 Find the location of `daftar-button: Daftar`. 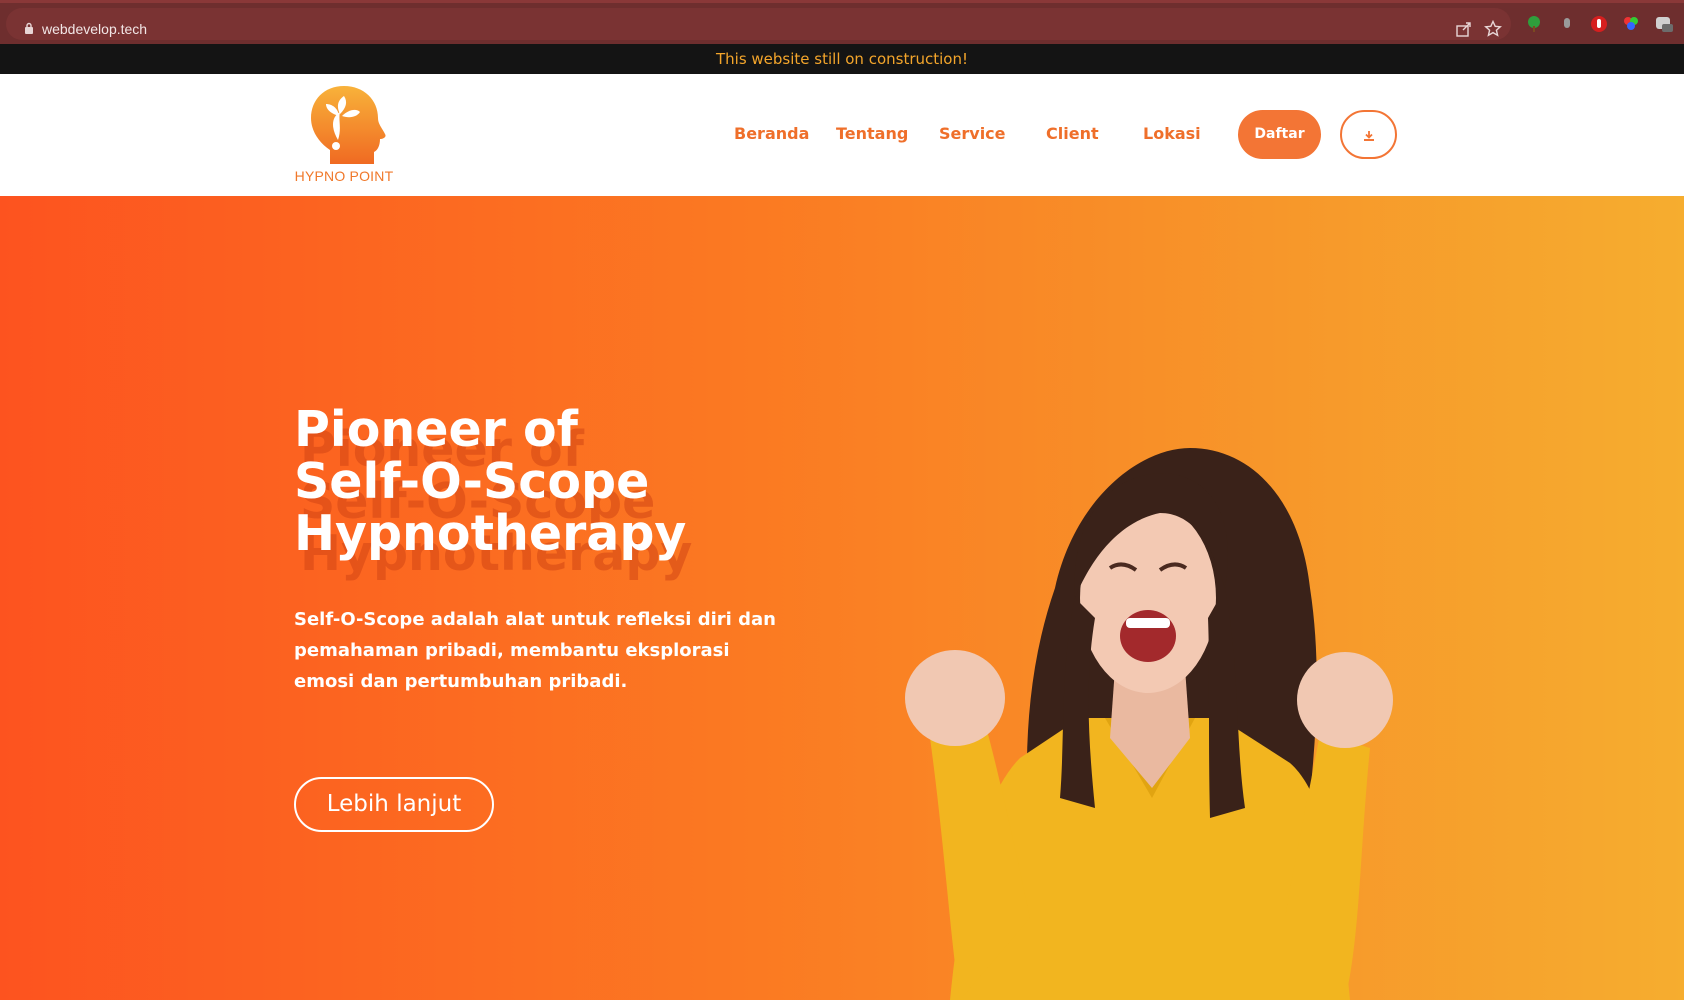

daftar-button: Daftar is located at coordinates (1279, 134).